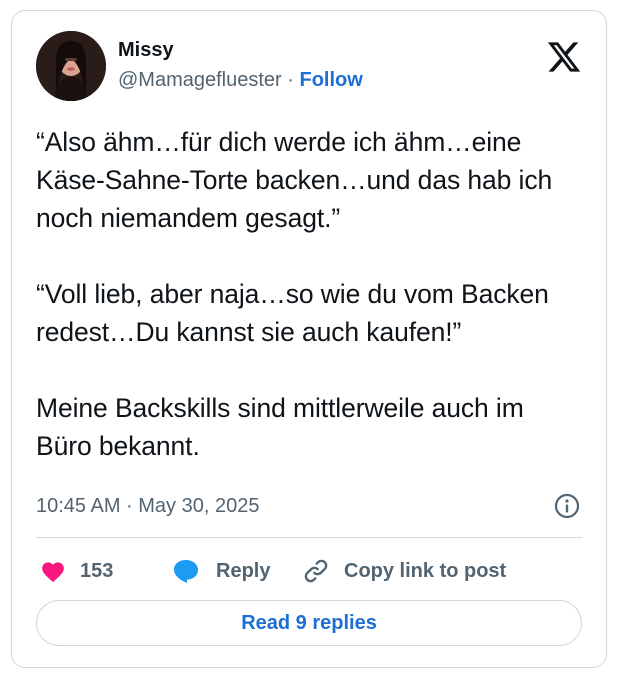  I want to click on like-count: 153, so click(97, 570).